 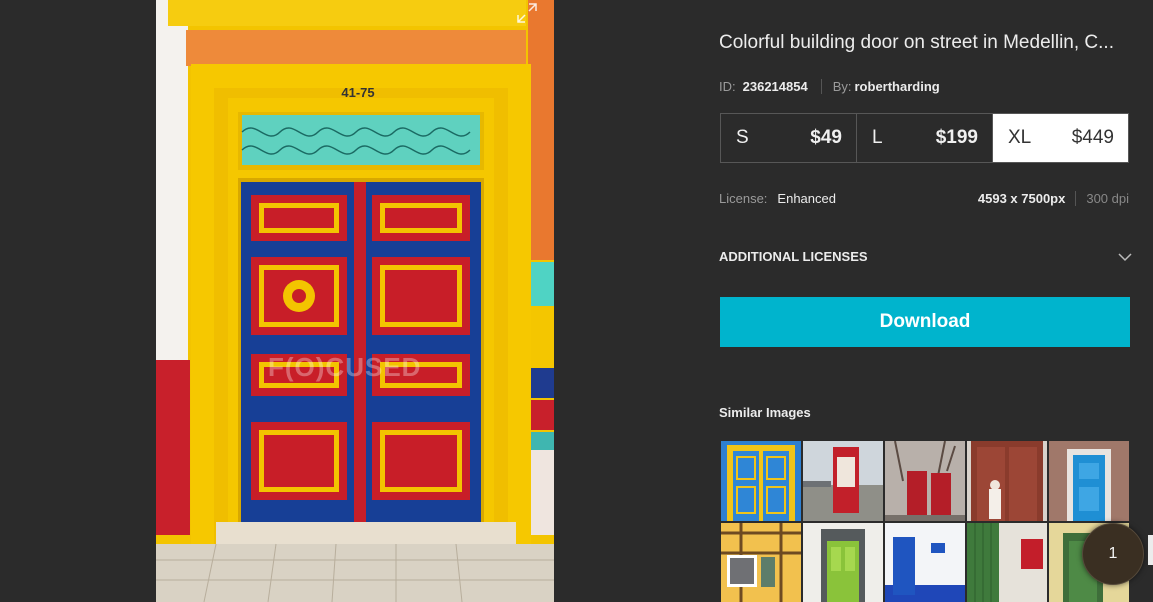 What do you see at coordinates (925, 322) in the screenshot?
I see `download-button: Download` at bounding box center [925, 322].